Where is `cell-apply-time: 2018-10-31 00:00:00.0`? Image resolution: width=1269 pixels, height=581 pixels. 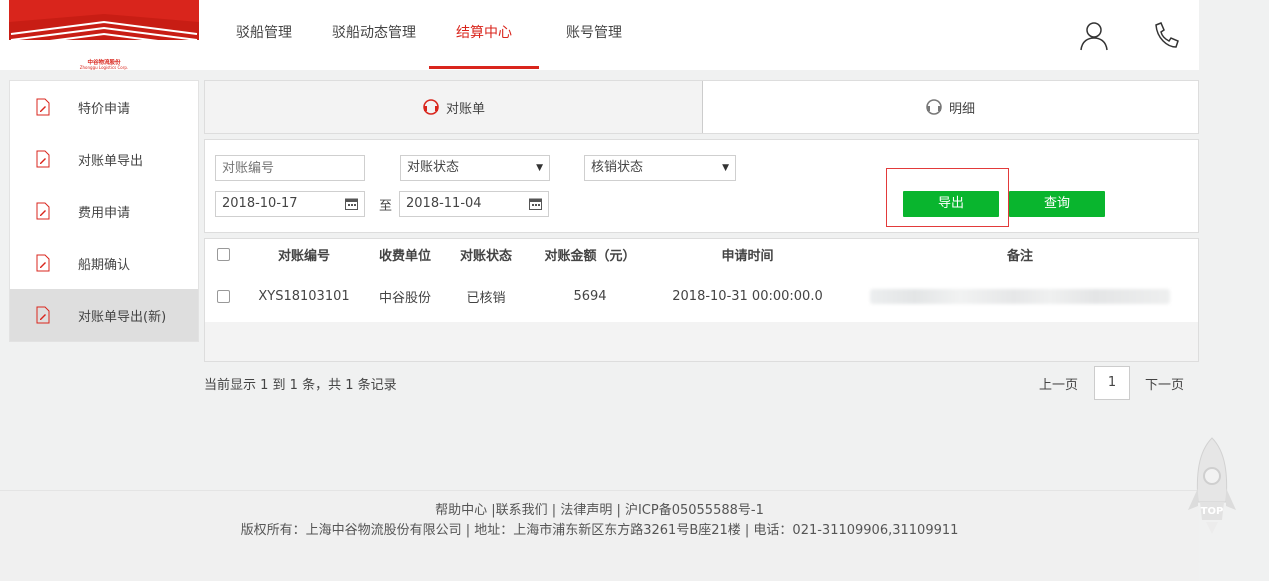
cell-apply-time: 2018-10-31 00:00:00.0 is located at coordinates (747, 296).